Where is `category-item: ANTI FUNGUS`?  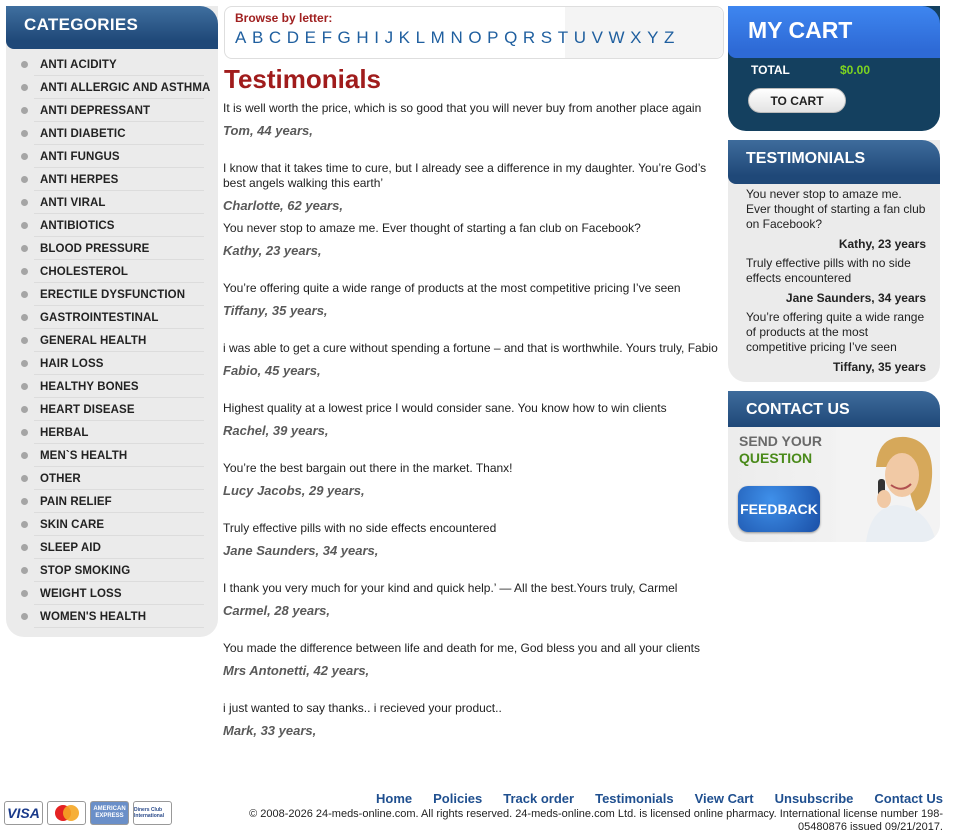 category-item: ANTI FUNGUS is located at coordinates (112, 156).